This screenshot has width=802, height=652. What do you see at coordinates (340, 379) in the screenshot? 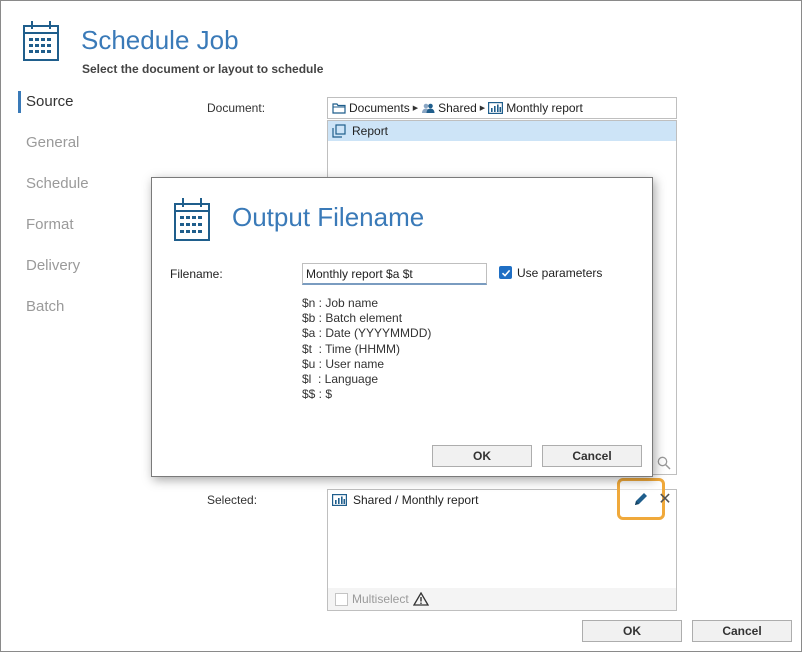
I see `parameter-item: $l : Language` at bounding box center [340, 379].